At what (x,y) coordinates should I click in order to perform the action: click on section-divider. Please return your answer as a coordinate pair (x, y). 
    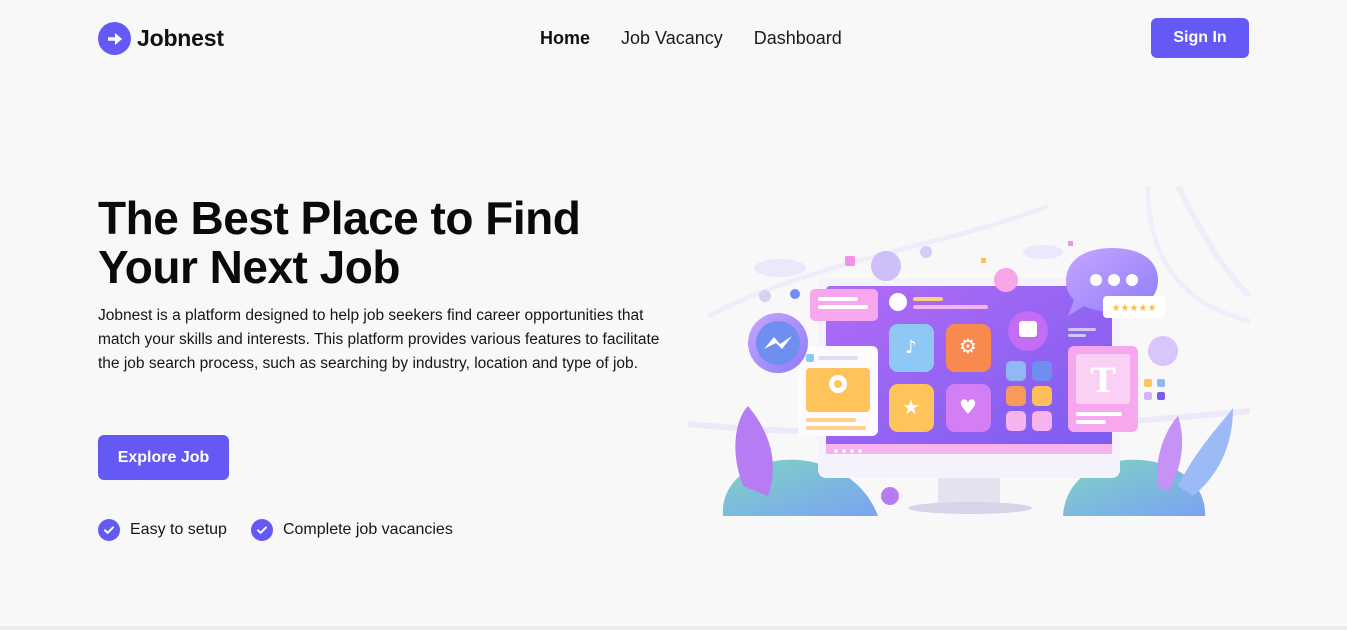
    Looking at the image, I should click on (673, 628).